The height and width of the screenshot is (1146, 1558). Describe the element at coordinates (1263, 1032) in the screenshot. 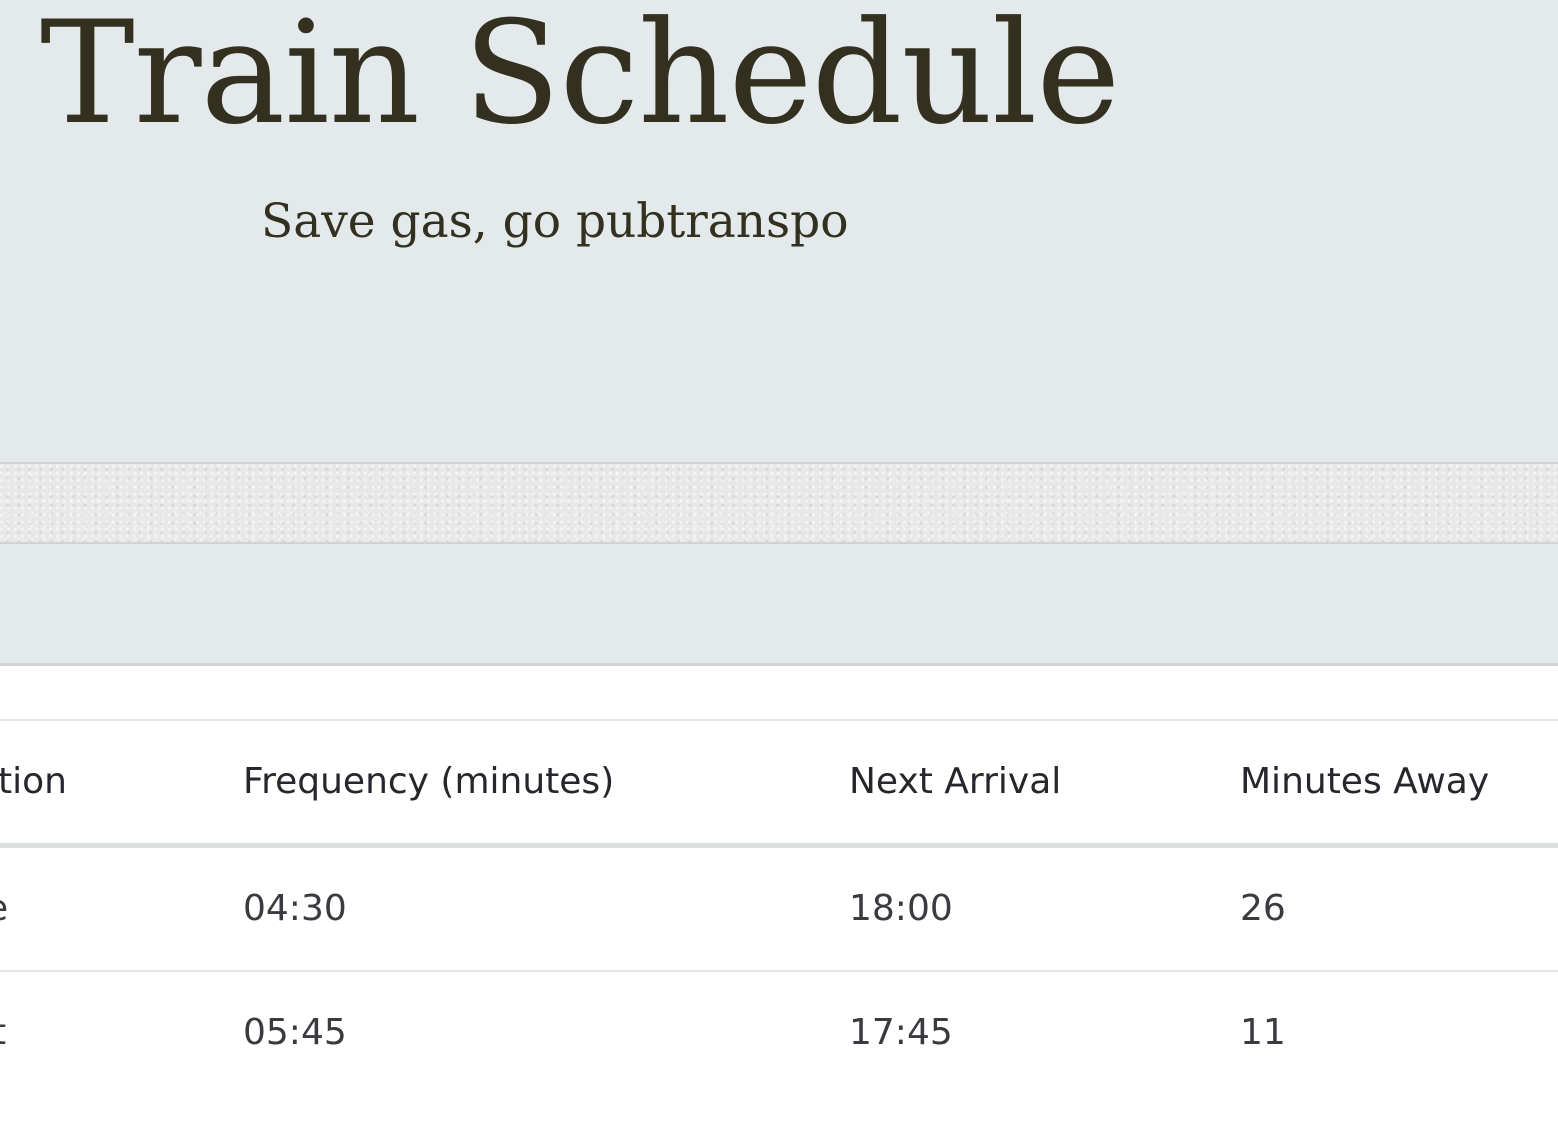

I see `cell-minutes-away: 11` at that location.